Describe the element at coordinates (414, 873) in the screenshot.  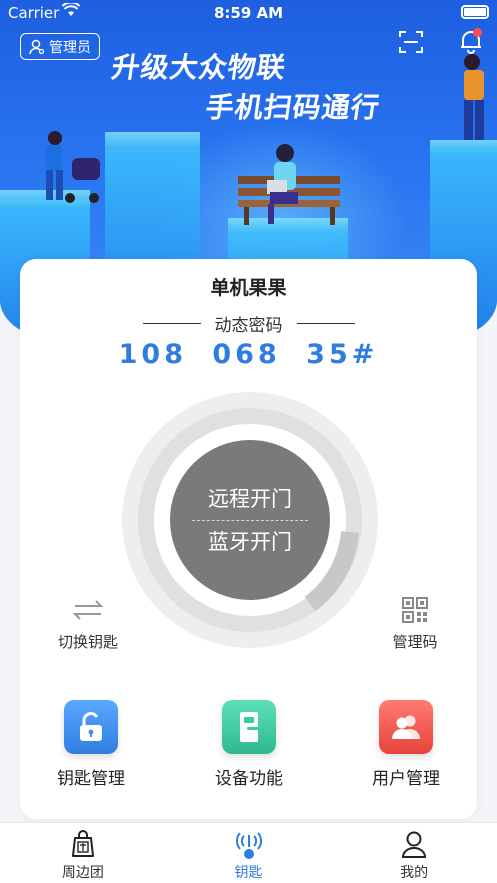
I see `tab-mine-label: 我的` at that location.